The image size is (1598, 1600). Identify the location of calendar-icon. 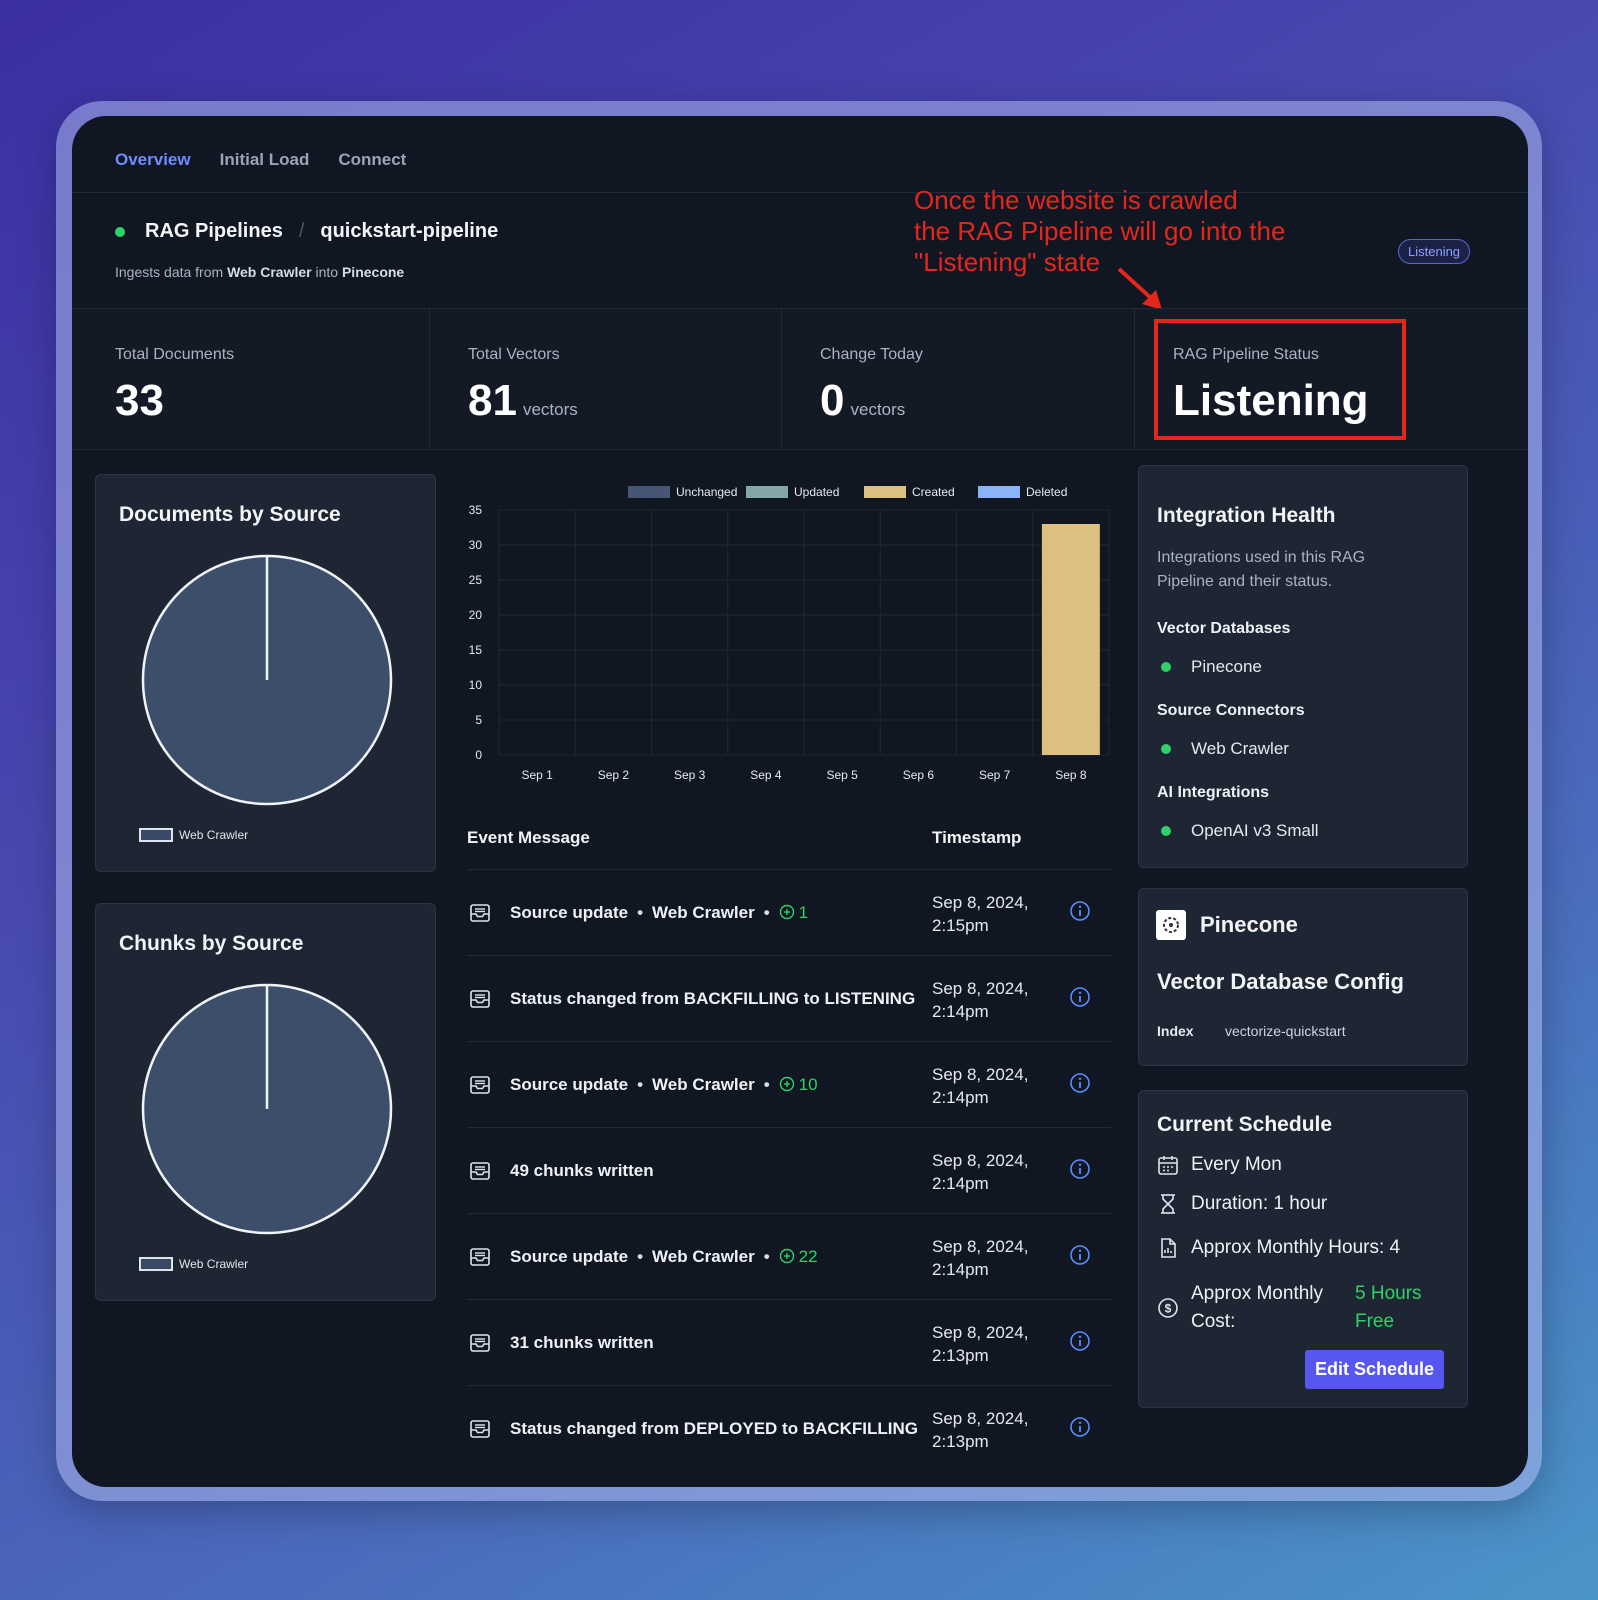
(1168, 1165).